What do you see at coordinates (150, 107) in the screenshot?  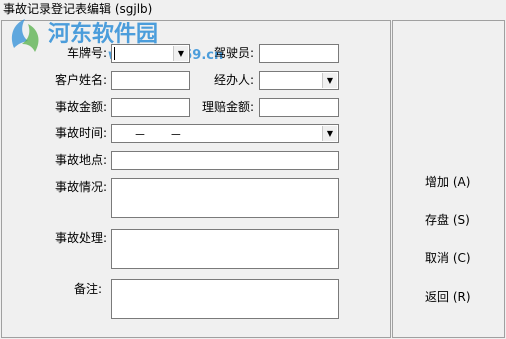 I see `amount-input` at bounding box center [150, 107].